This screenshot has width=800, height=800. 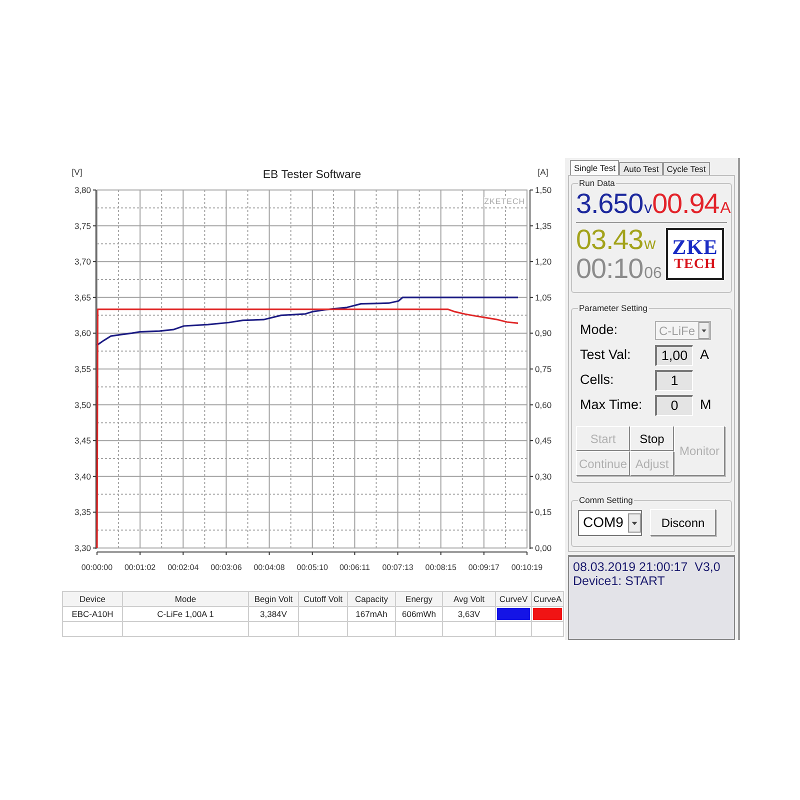 What do you see at coordinates (619, 581) in the screenshot?
I see `log-line: Device1: START` at bounding box center [619, 581].